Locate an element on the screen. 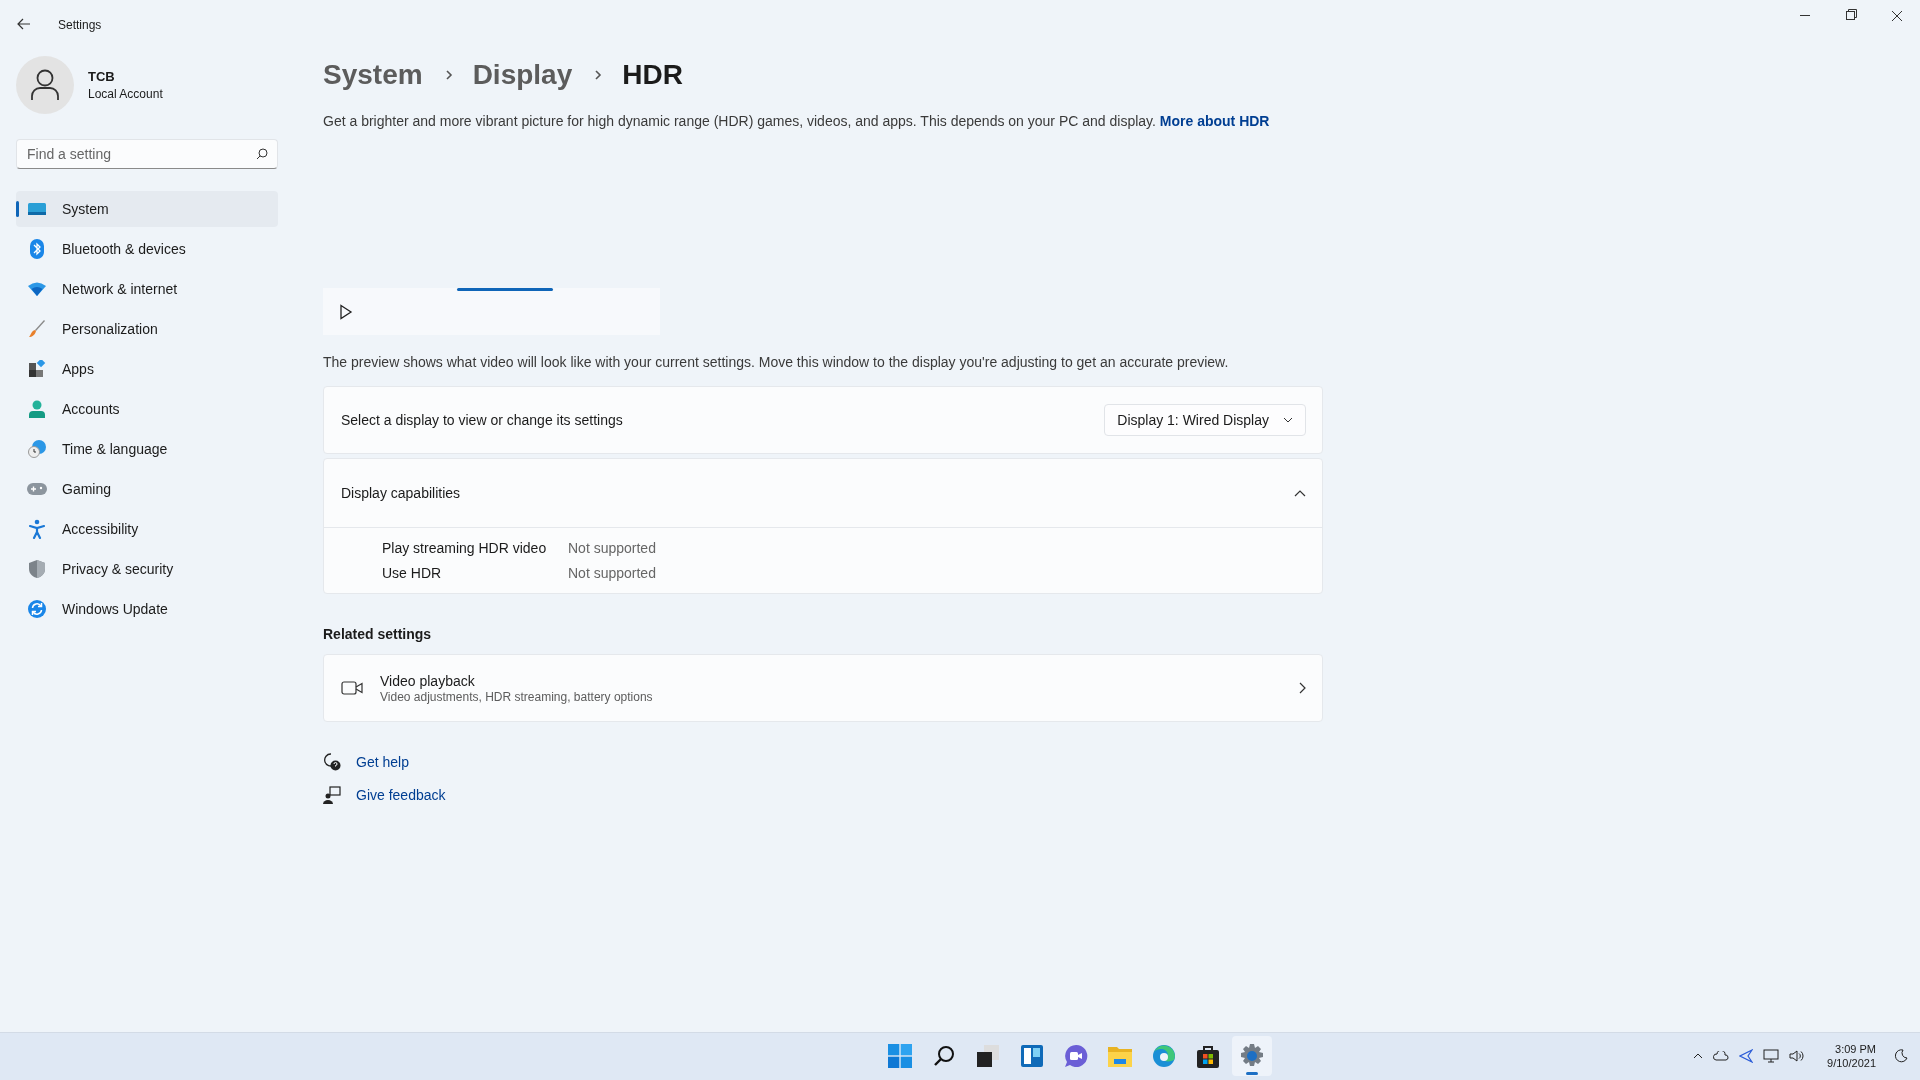 The height and width of the screenshot is (1080, 1920). account-name: TCB is located at coordinates (102, 76).